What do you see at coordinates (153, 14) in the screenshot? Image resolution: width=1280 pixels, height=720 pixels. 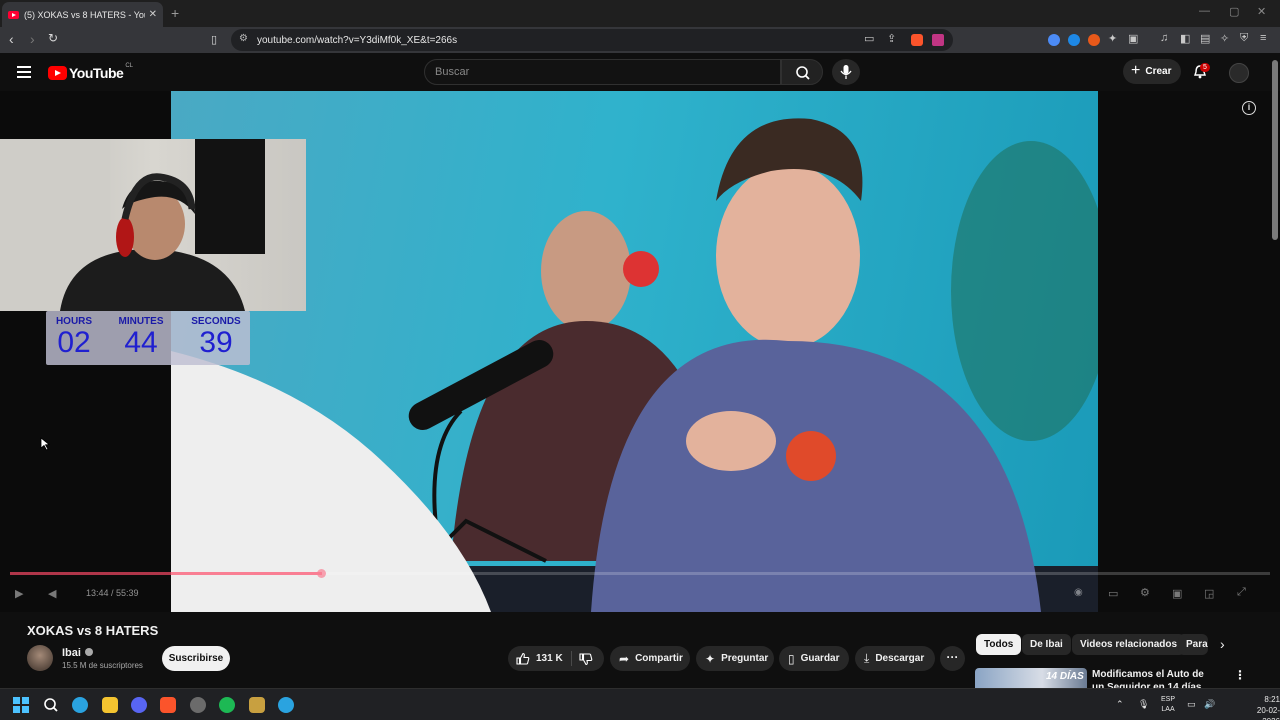 I see `tab-close-button: ✕` at bounding box center [153, 14].